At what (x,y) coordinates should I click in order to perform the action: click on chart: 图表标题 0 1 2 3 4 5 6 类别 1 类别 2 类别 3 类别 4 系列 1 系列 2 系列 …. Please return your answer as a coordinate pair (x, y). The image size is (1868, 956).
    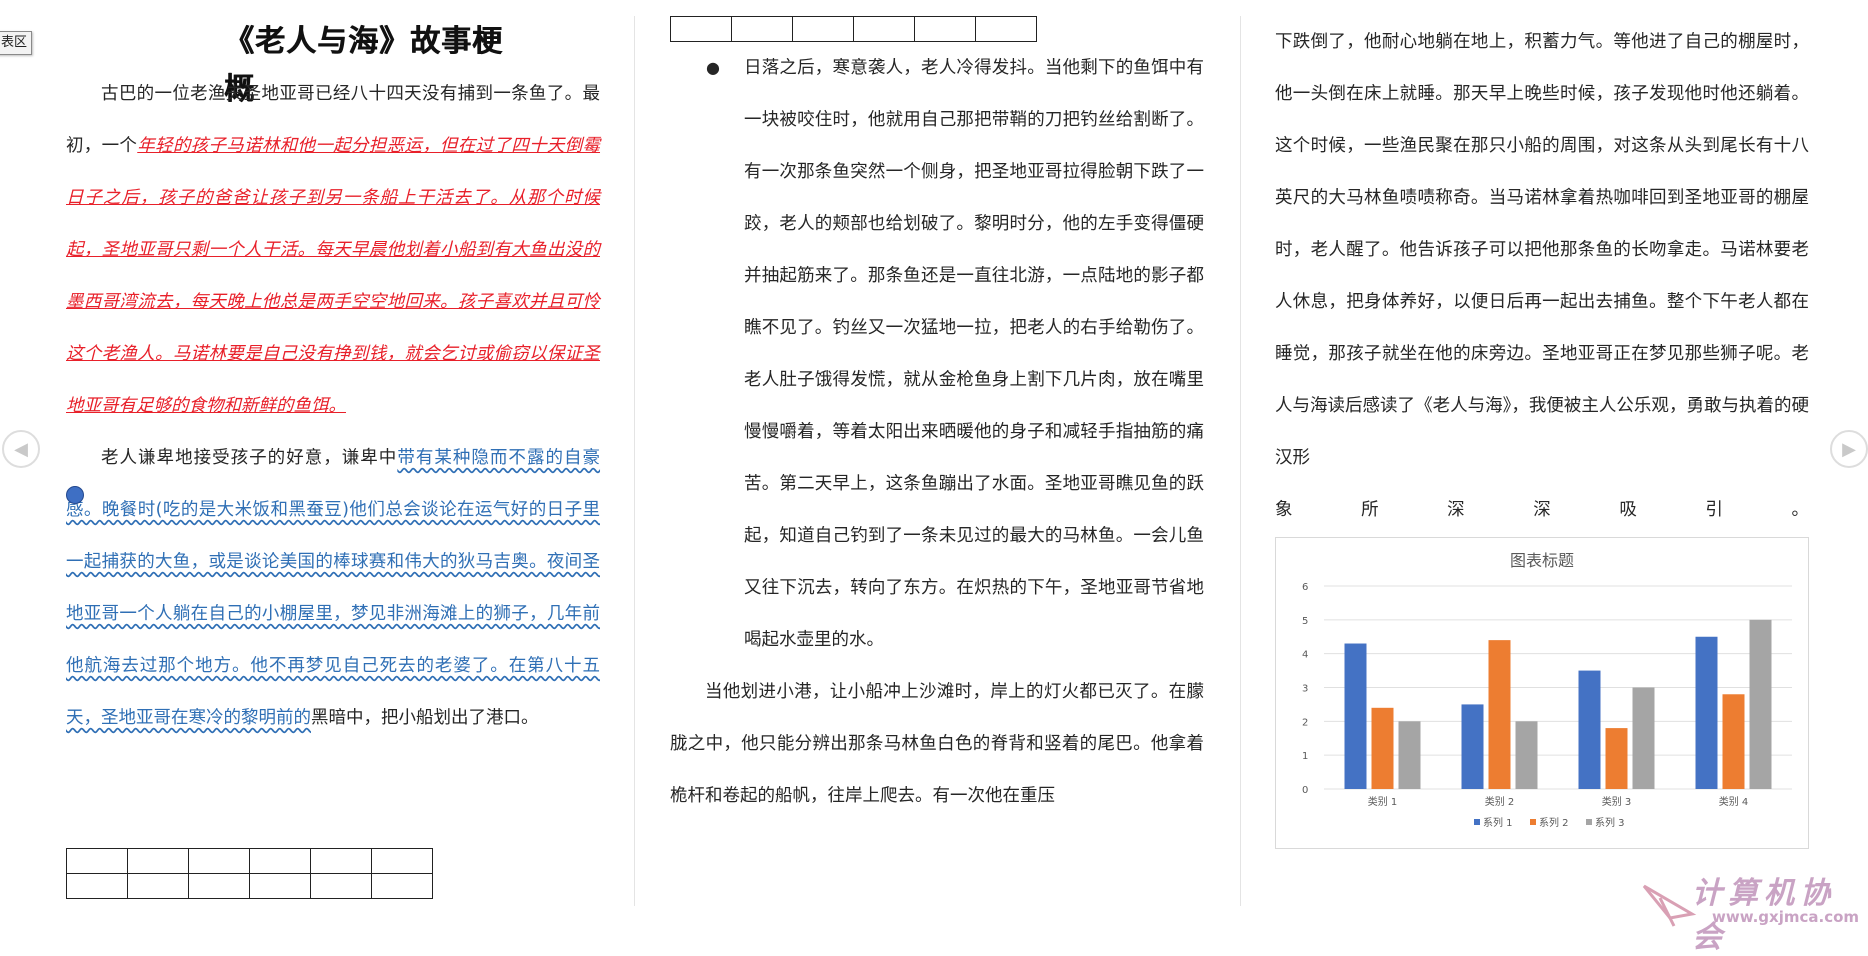
    Looking at the image, I should click on (1542, 693).